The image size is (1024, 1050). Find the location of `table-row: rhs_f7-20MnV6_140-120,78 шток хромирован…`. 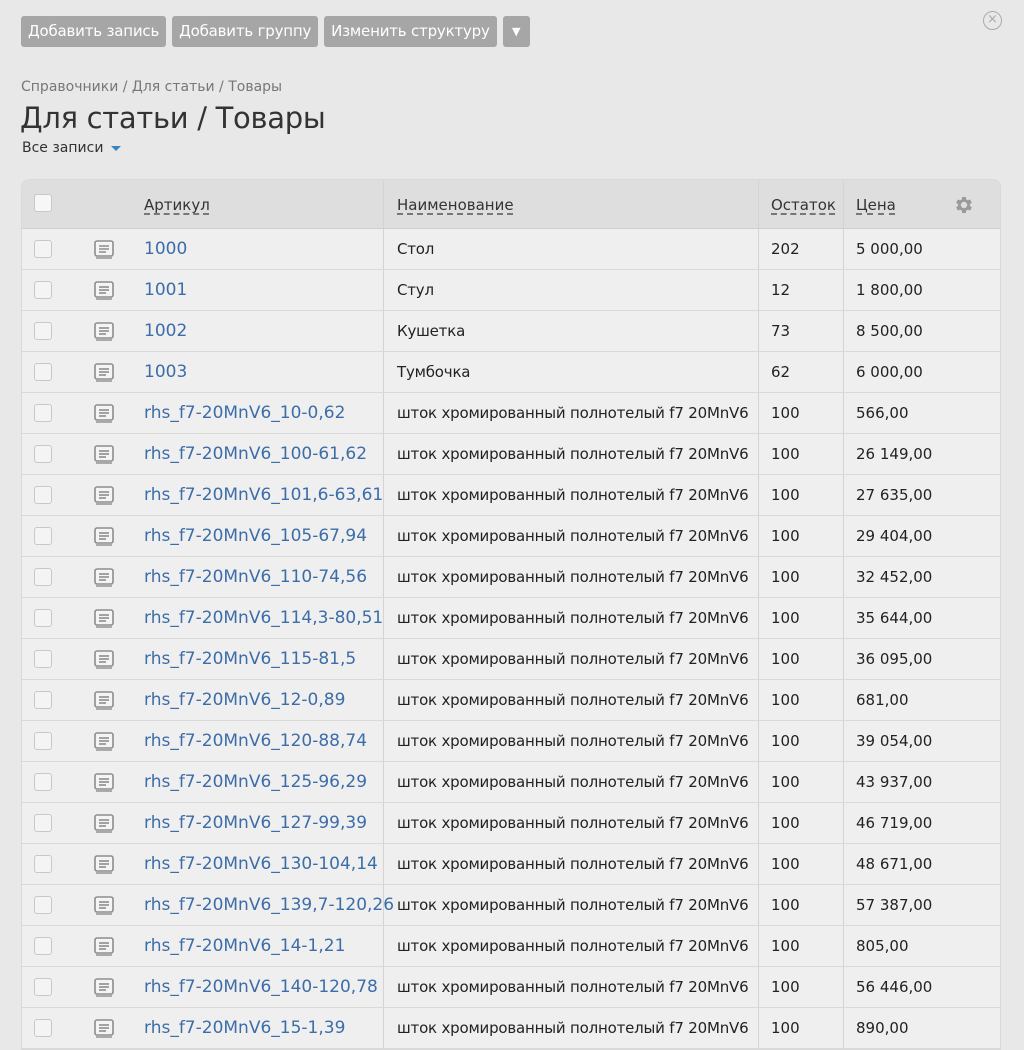

table-row: rhs_f7-20MnV6_140-120,78 шток хромирован… is located at coordinates (511, 987).